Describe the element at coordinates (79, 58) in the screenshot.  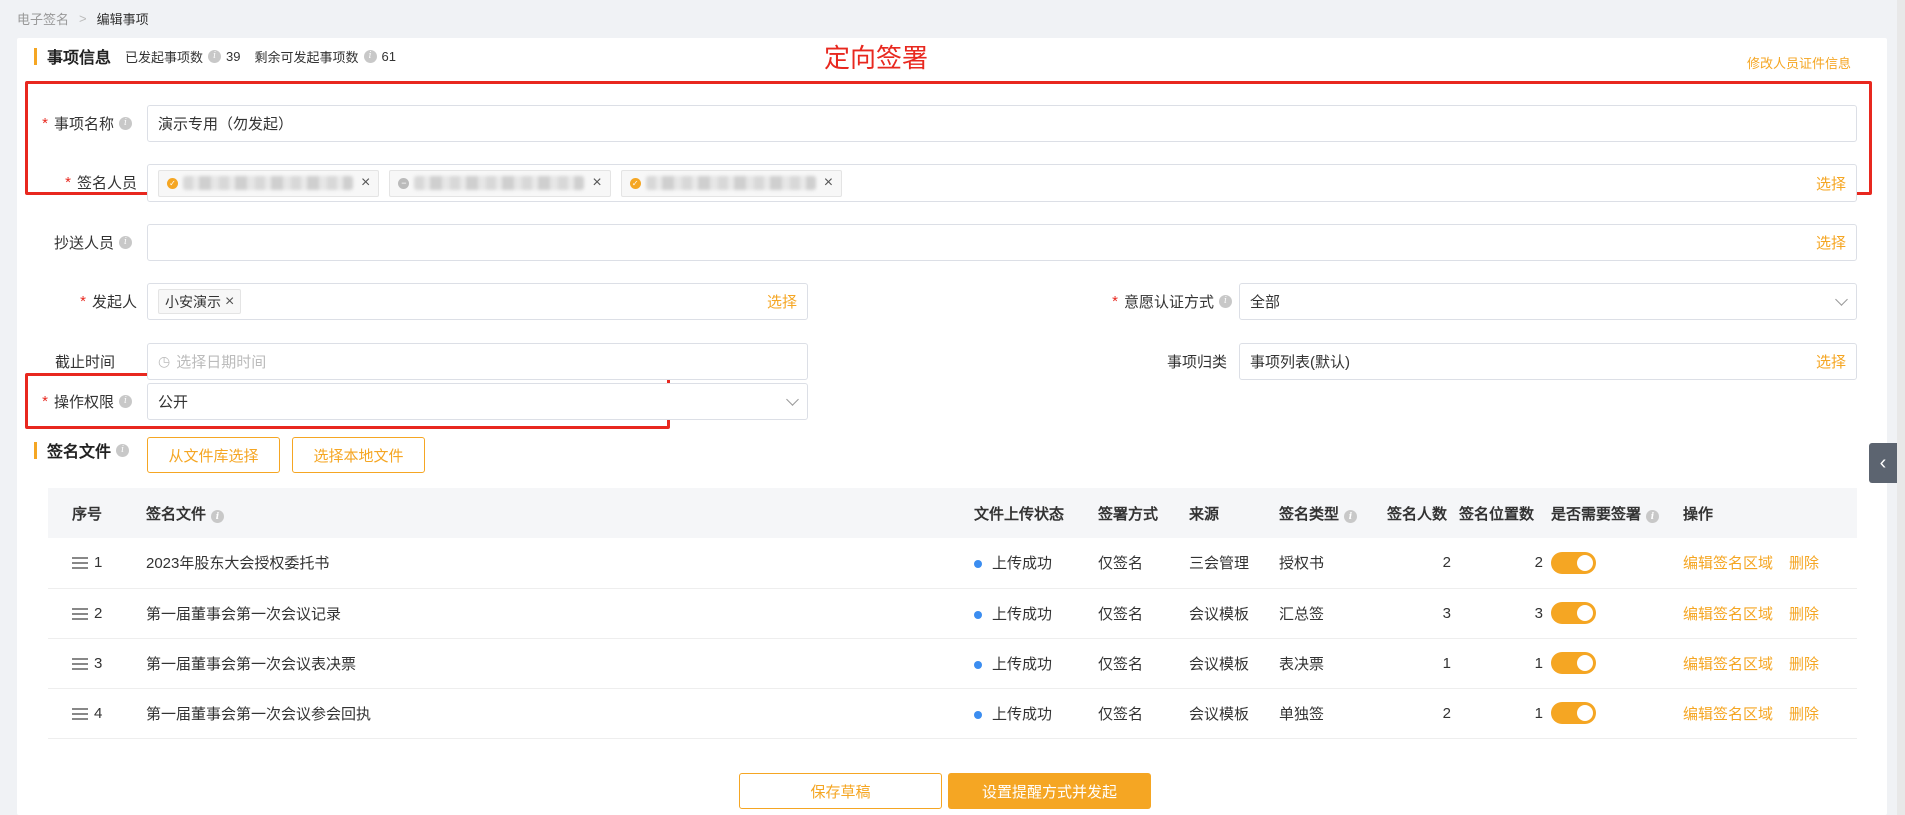
I see `section-title: 事项信息` at that location.